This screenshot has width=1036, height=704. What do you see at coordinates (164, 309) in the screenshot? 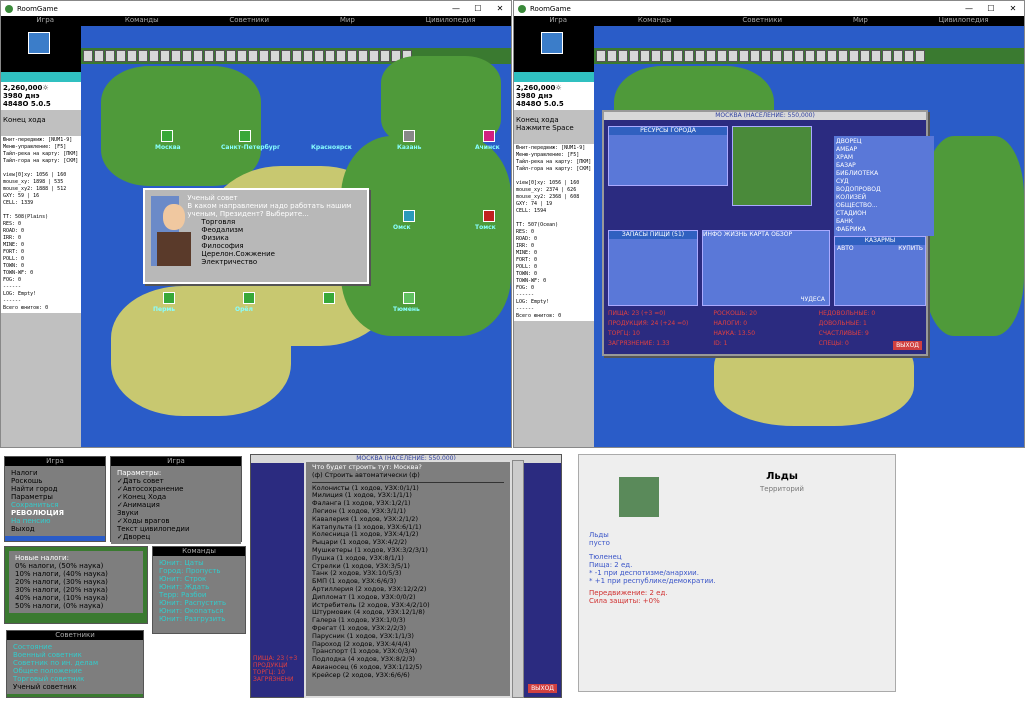
I see `city-label: Пермь` at bounding box center [164, 309].